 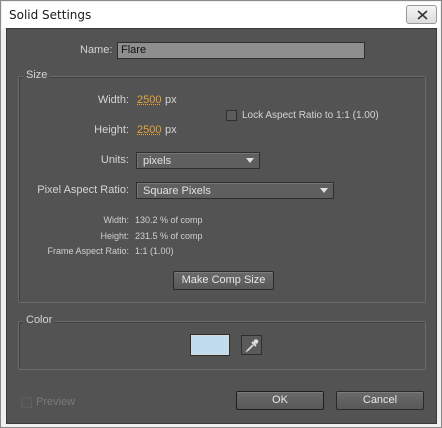 What do you see at coordinates (50, 15) in the screenshot?
I see `dialog-title: Solid Settings` at bounding box center [50, 15].